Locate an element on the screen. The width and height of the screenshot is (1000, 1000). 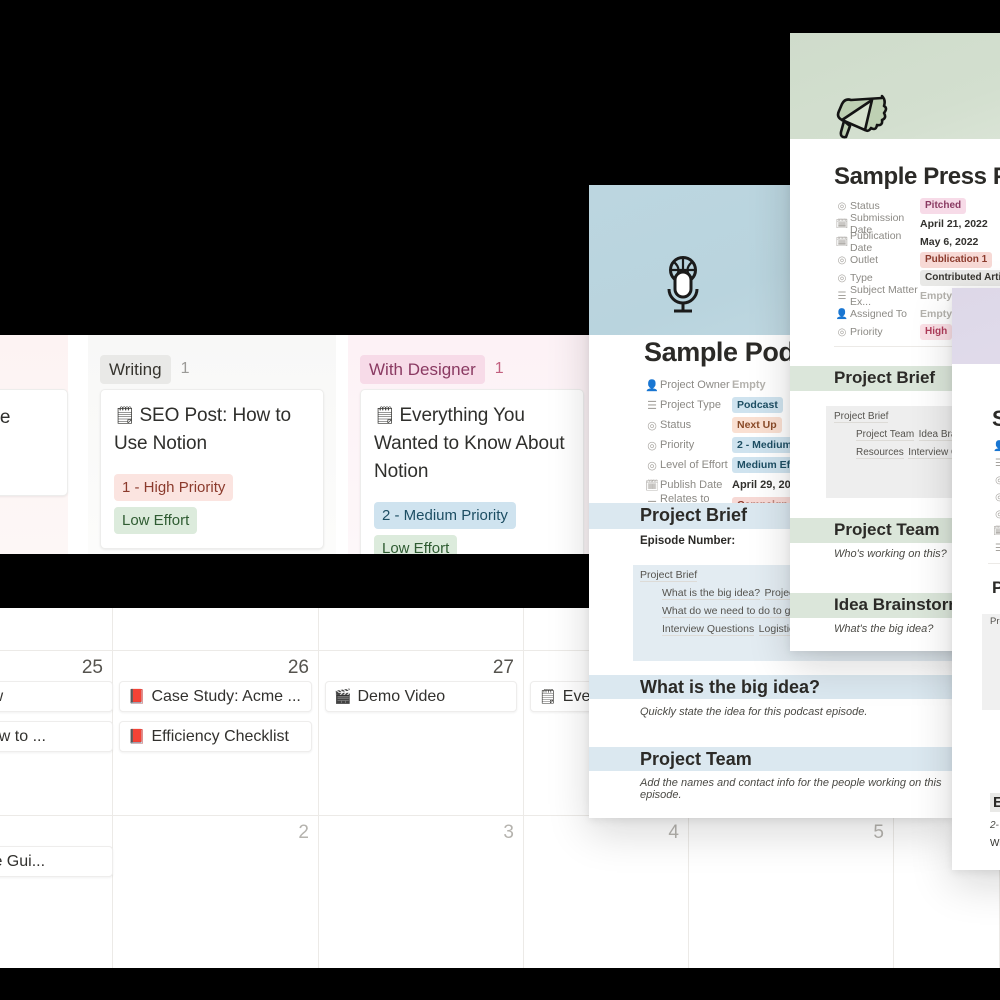
property-row: 👤 is located at coordinates (996, 446).